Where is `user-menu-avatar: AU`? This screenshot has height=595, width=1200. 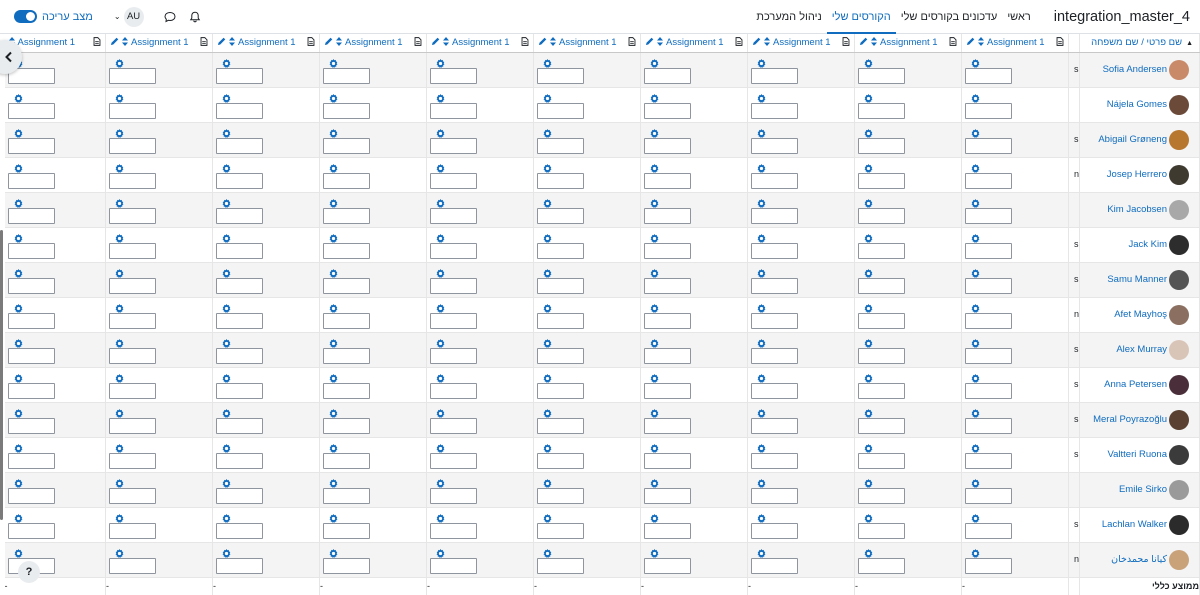
user-menu-avatar: AU is located at coordinates (133, 16).